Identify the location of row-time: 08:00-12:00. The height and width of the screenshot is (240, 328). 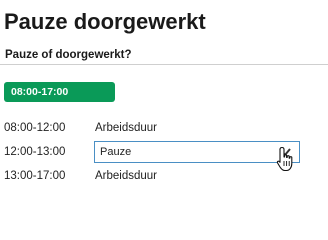
(35, 128).